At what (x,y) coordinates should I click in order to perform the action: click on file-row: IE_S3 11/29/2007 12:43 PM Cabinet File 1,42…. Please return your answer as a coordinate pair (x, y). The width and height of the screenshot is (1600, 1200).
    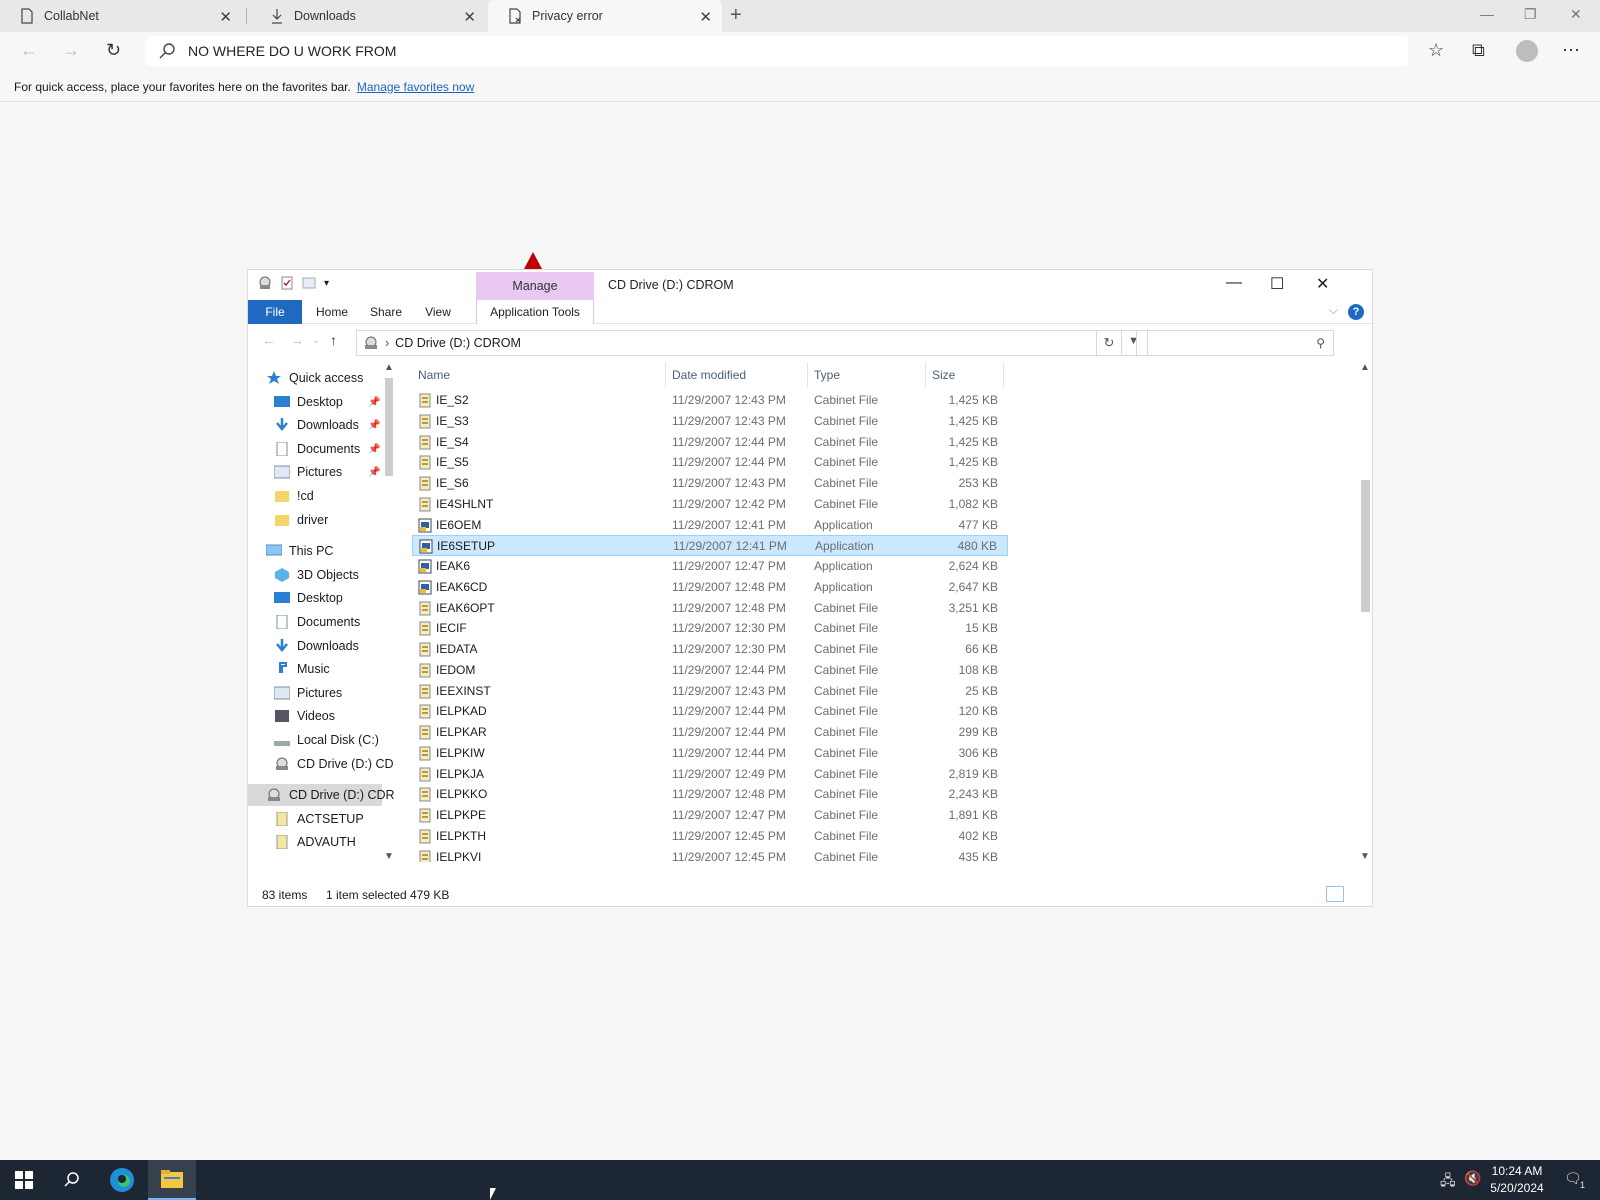
    Looking at the image, I should click on (710, 421).